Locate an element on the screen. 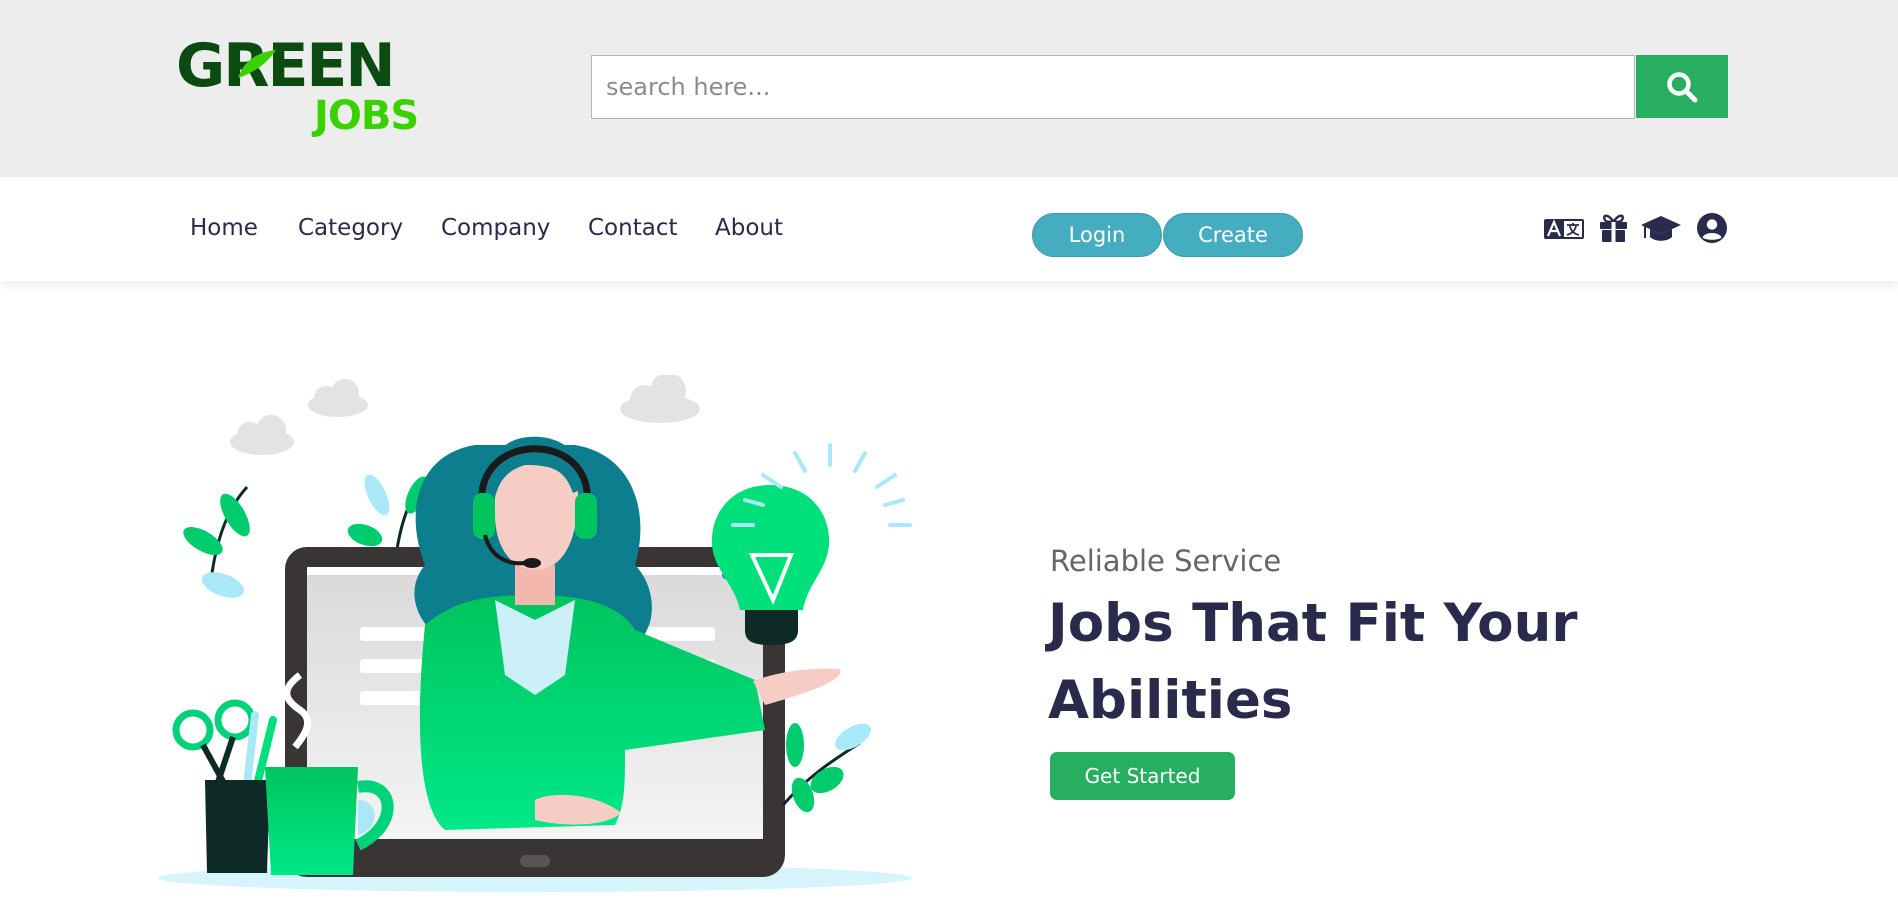 The width and height of the screenshot is (1898, 921). nav-category: Category is located at coordinates (350, 228).